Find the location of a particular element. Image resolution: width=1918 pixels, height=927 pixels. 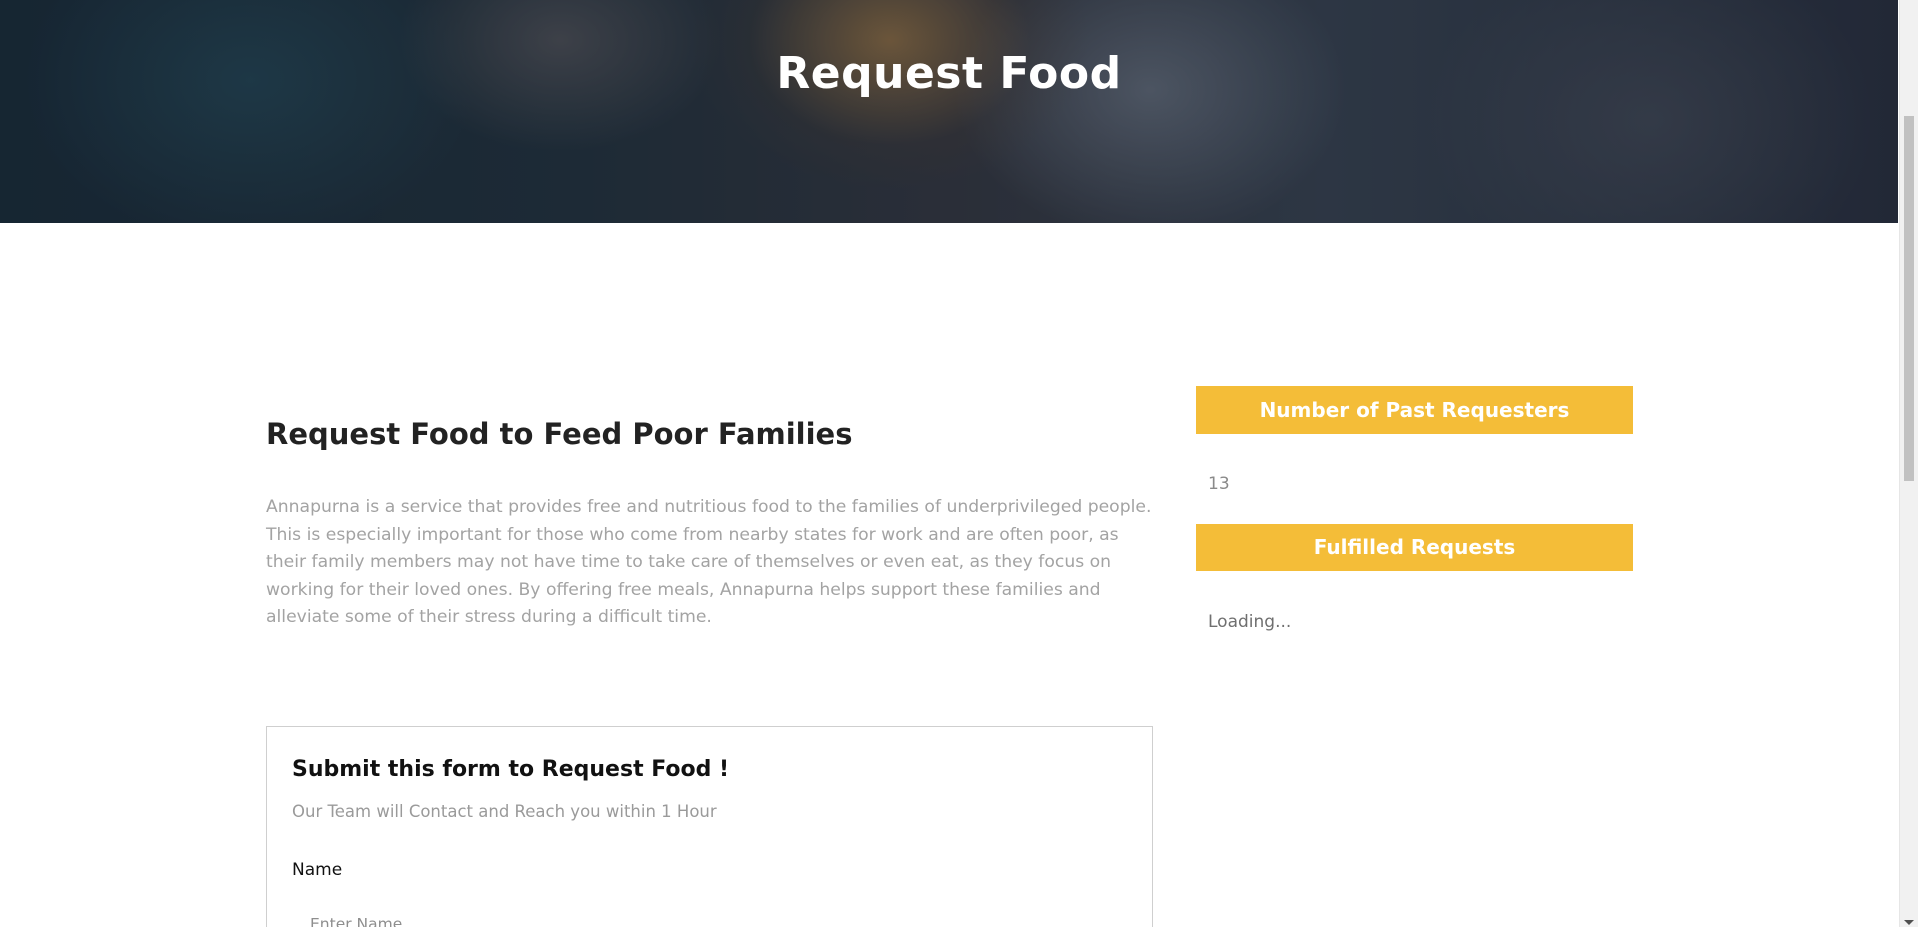

chevron-down-icon is located at coordinates (1909, 922).